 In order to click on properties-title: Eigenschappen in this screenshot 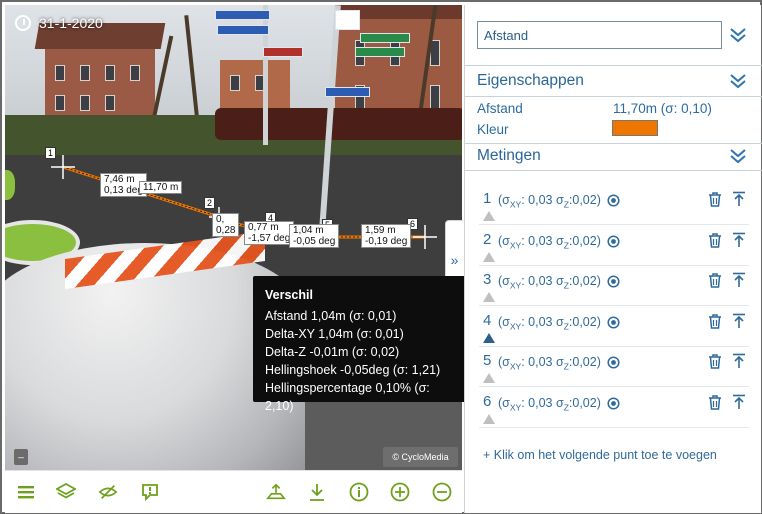, I will do `click(530, 80)`.